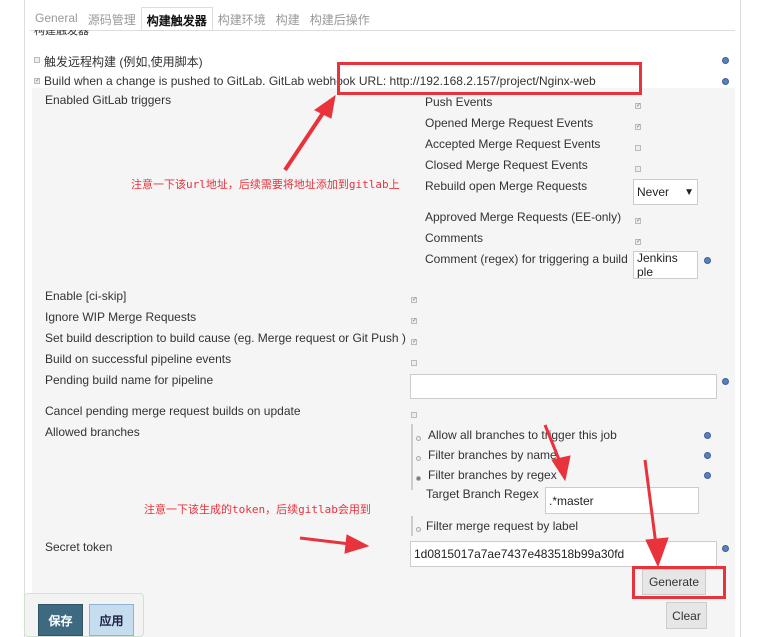  Describe the element at coordinates (305, 140) in the screenshot. I see `url-arrow` at that location.